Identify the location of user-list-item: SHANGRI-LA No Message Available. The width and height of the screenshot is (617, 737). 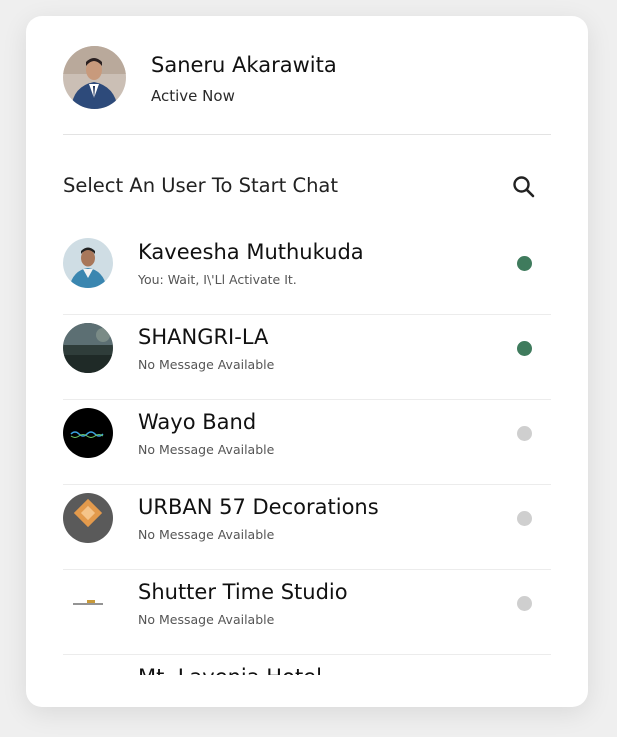
(307, 357).